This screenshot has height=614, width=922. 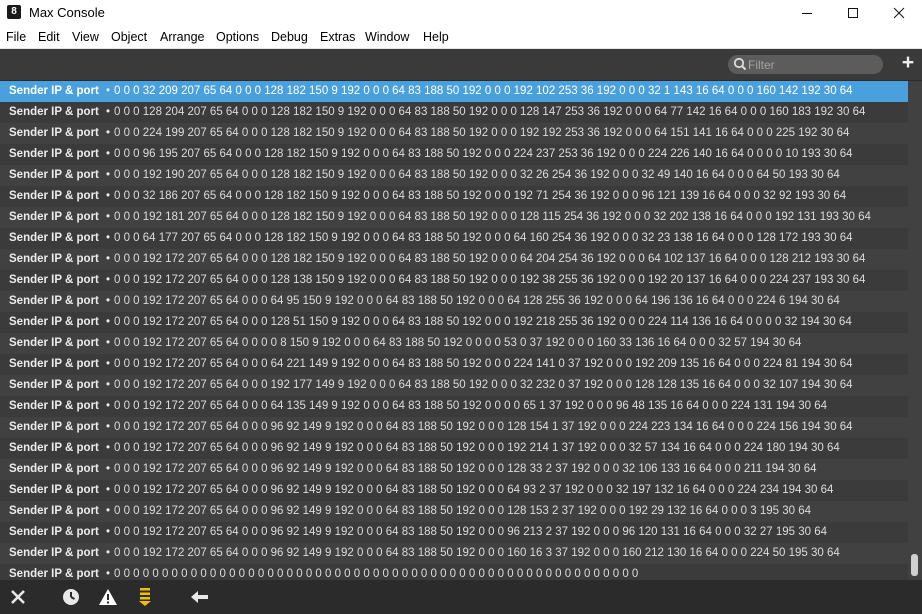 I want to click on filter-box, so click(x=805, y=64).